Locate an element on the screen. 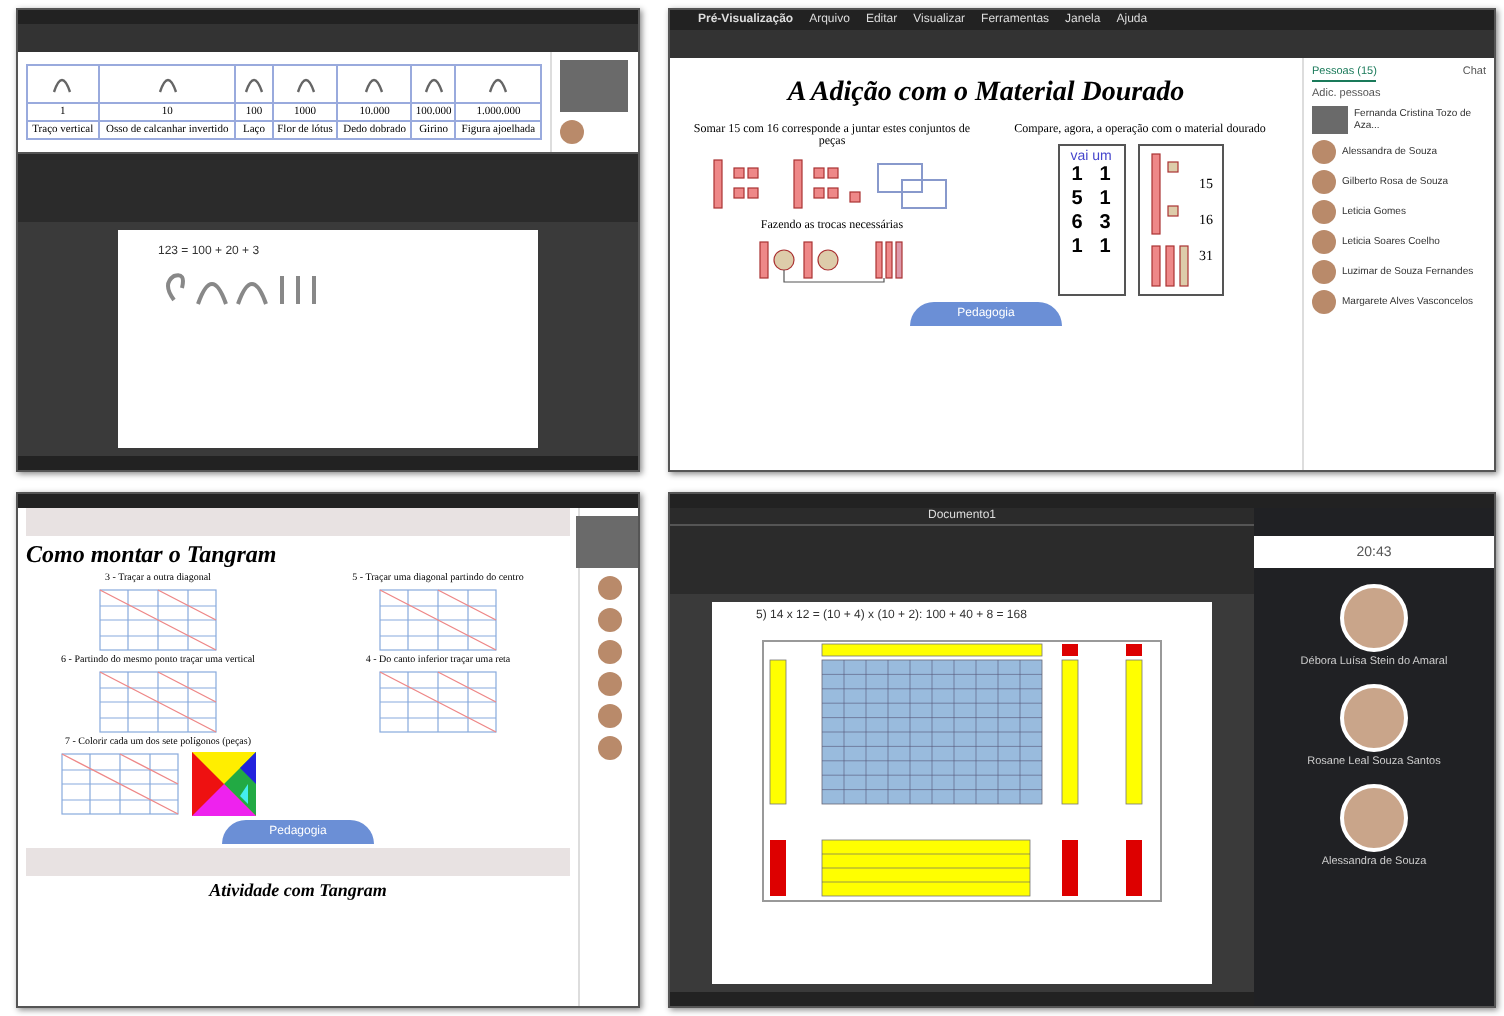 The height and width of the screenshot is (1016, 1504). slide-title: Atividade com Tangram is located at coordinates (298, 890).